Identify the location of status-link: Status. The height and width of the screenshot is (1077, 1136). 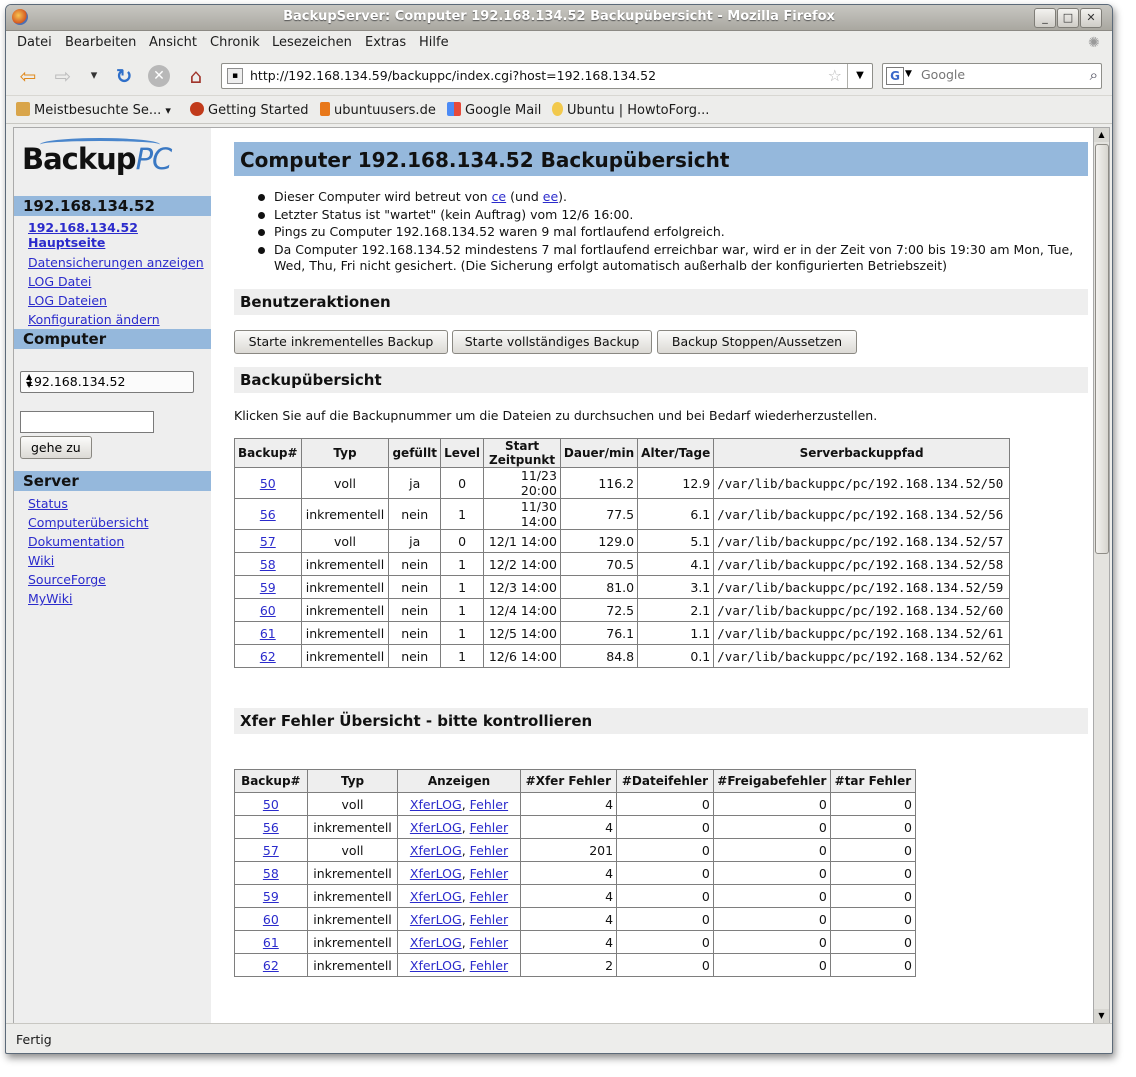
(48, 503).